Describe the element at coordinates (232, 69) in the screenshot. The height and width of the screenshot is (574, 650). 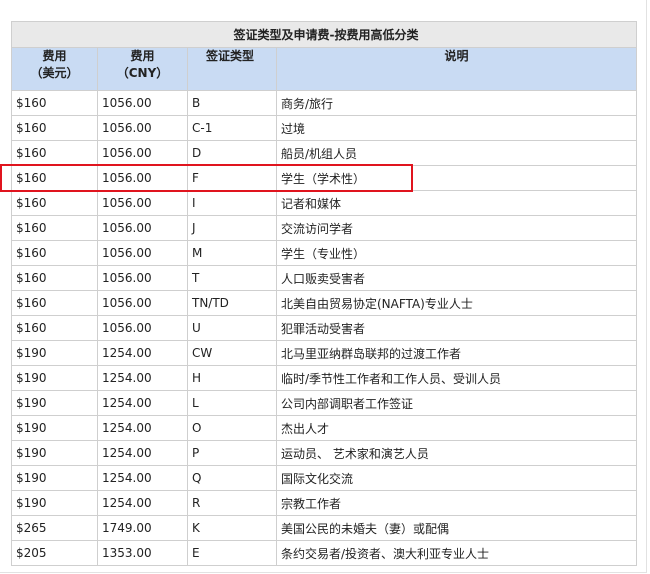
I see `header-visa-type: 签证类型` at that location.